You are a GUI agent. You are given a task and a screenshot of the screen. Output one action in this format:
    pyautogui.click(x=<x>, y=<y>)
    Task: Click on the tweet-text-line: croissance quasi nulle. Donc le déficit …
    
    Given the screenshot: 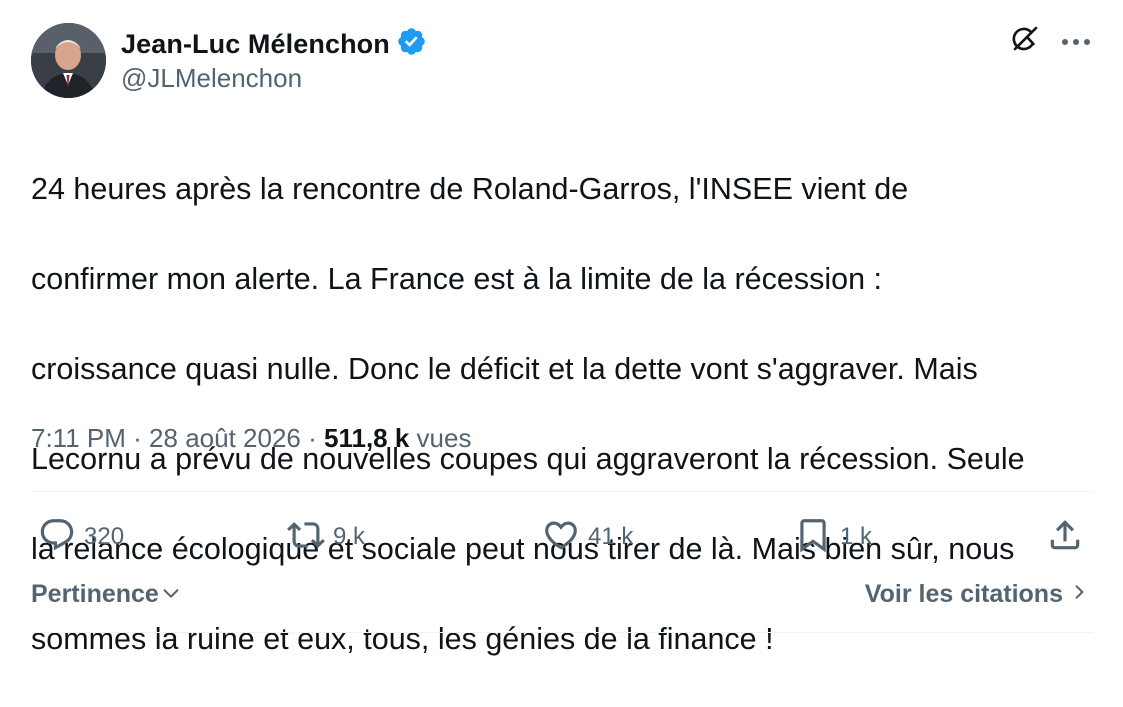 What is the action you would take?
    pyautogui.click(x=504, y=369)
    